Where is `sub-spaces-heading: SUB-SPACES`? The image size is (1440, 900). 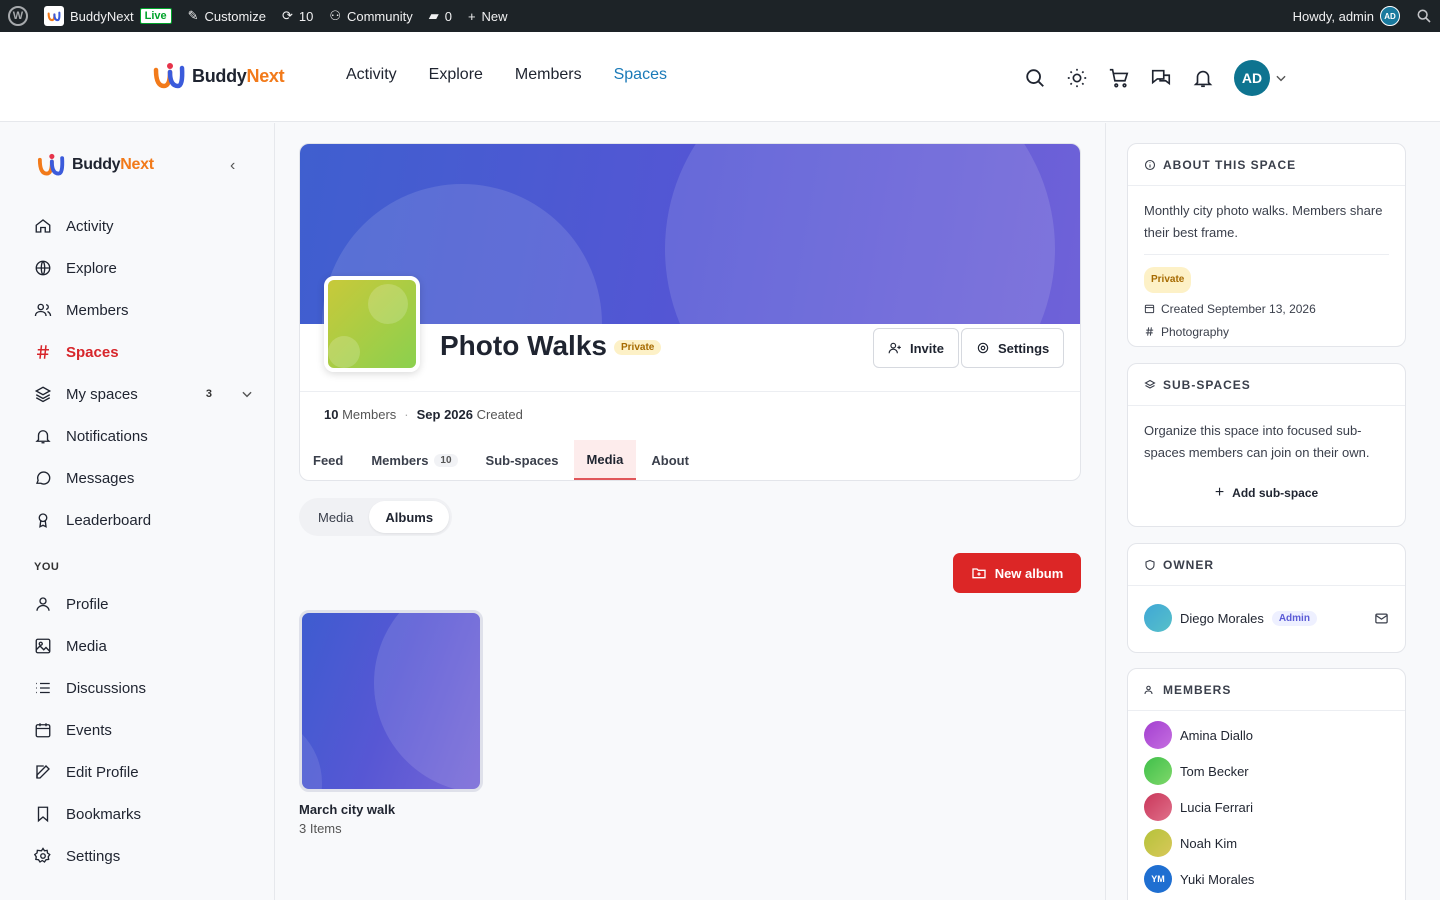 sub-spaces-heading: SUB-SPACES is located at coordinates (1207, 384).